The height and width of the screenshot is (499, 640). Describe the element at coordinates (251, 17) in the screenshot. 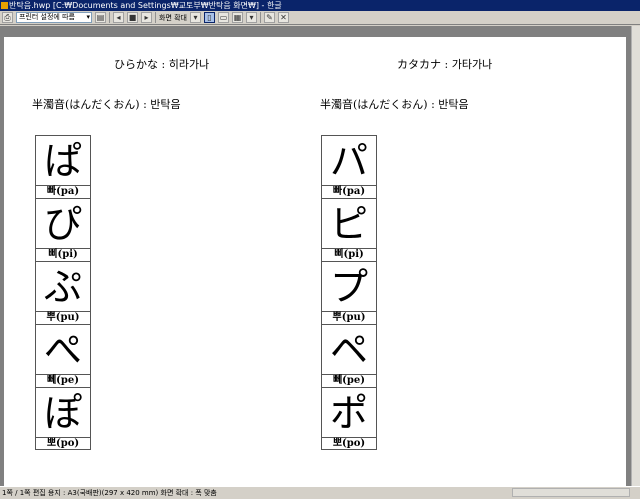

I see `view-dropdown-icon: ▾` at that location.